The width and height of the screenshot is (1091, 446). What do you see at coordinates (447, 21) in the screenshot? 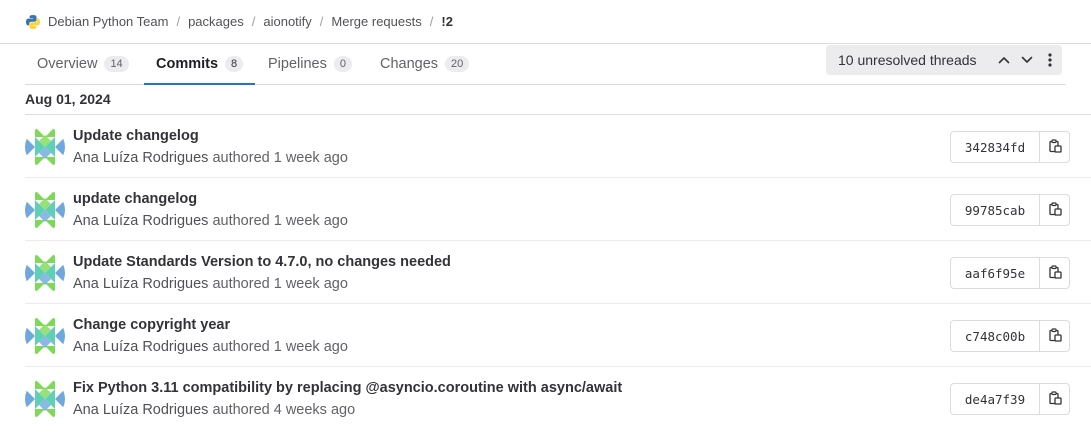
I see `breadcrumb-current-mr: !2` at bounding box center [447, 21].